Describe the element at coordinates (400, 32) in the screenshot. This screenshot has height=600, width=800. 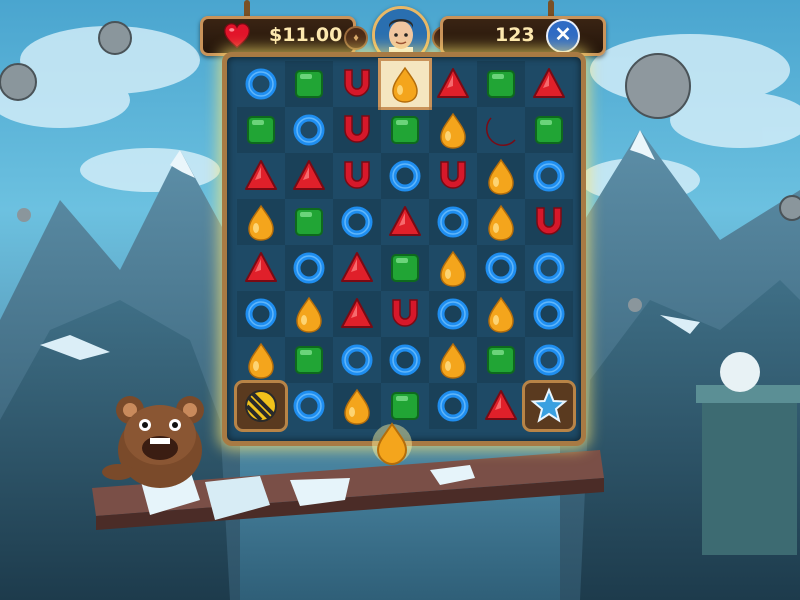
I see `hud: $11.00 ♦ ♦ 123 ✕` at that location.